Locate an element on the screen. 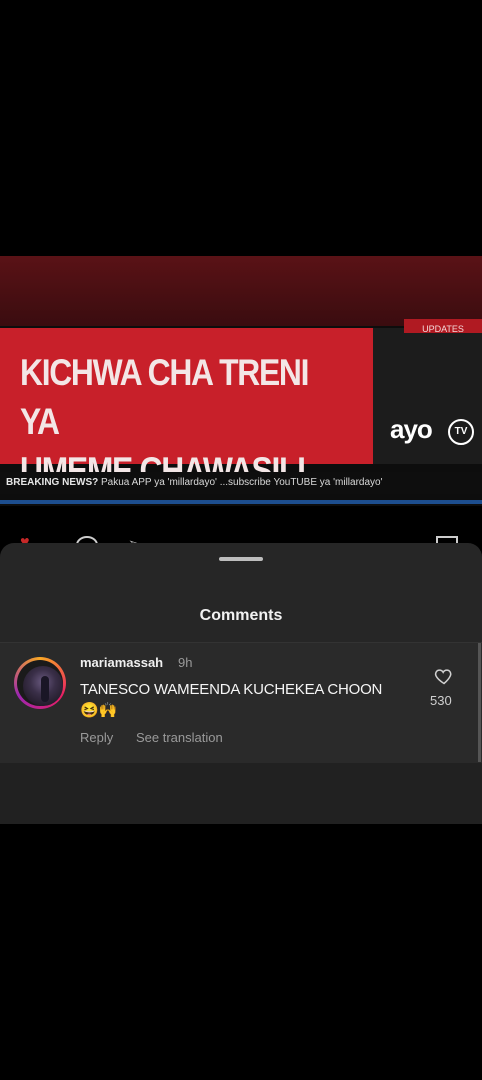 This screenshot has height=1080, width=482. logo-text: ayo is located at coordinates (411, 429).